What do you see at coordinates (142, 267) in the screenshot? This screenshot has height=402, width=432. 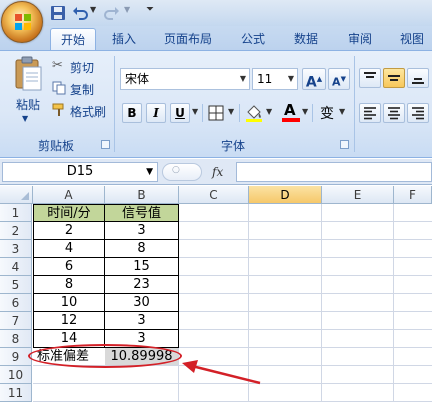 I see `cell-b4: 15` at bounding box center [142, 267].